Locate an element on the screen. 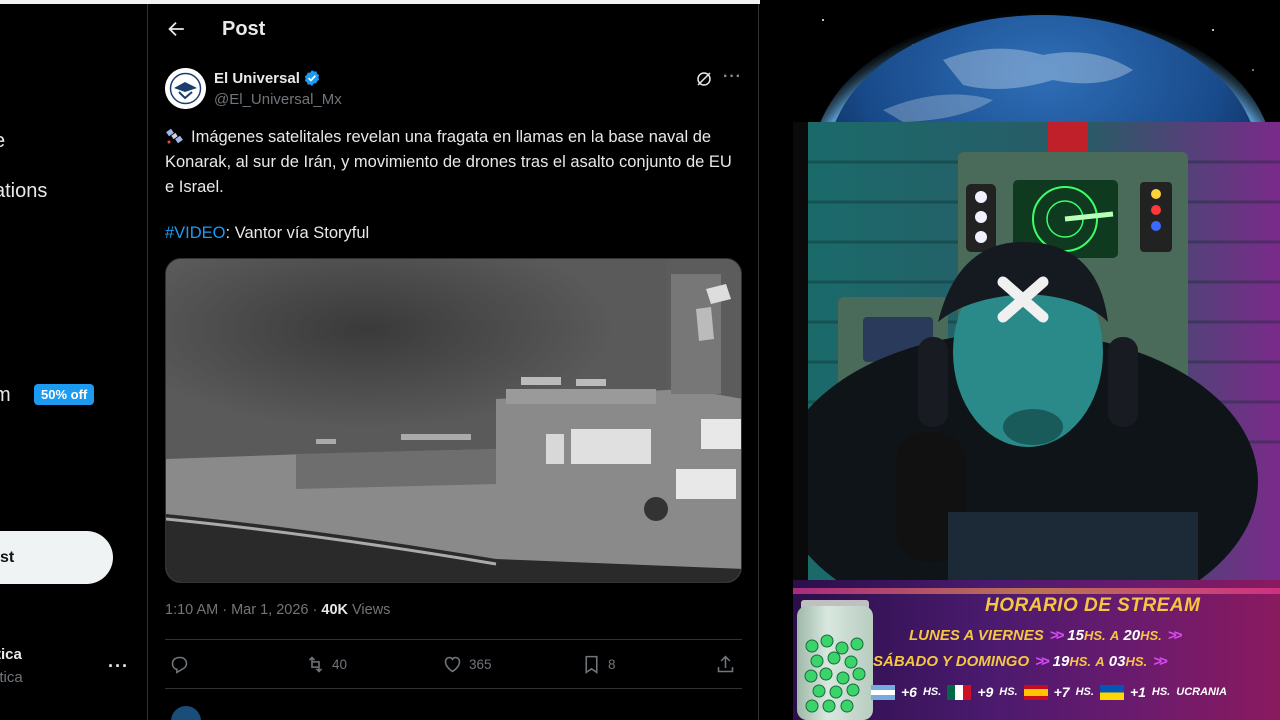 This screenshot has width=1280, height=720. gap-panel is located at coordinates (776, 360).